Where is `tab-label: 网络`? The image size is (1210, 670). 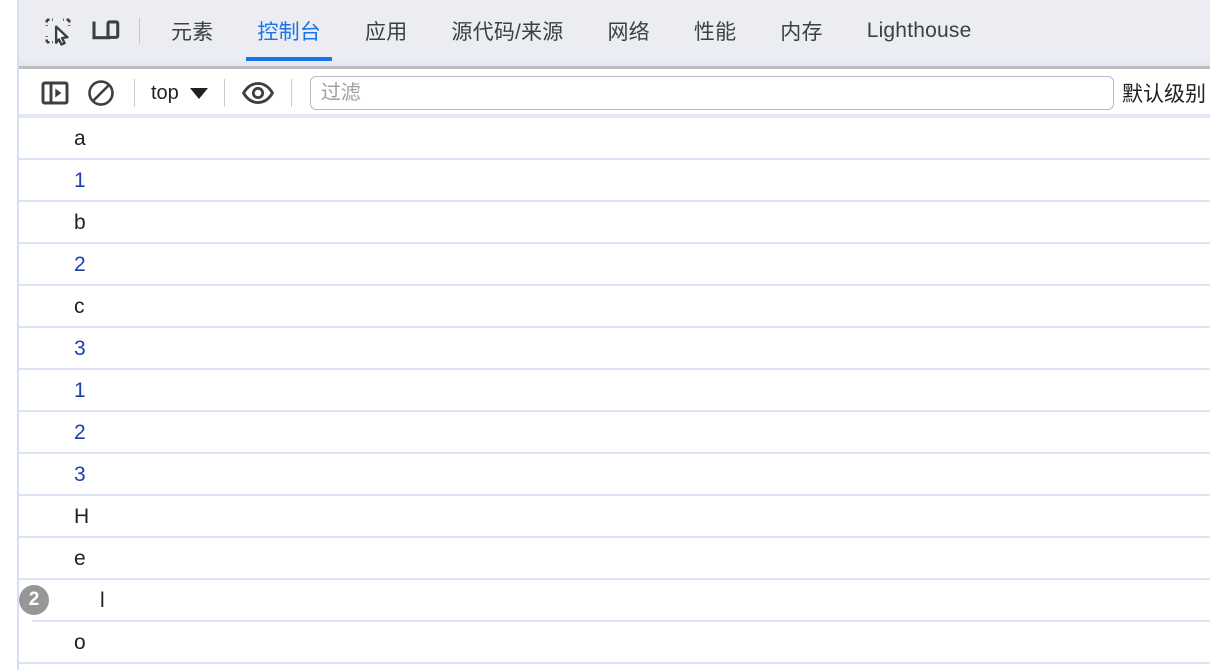
tab-label: 网络 is located at coordinates (628, 32).